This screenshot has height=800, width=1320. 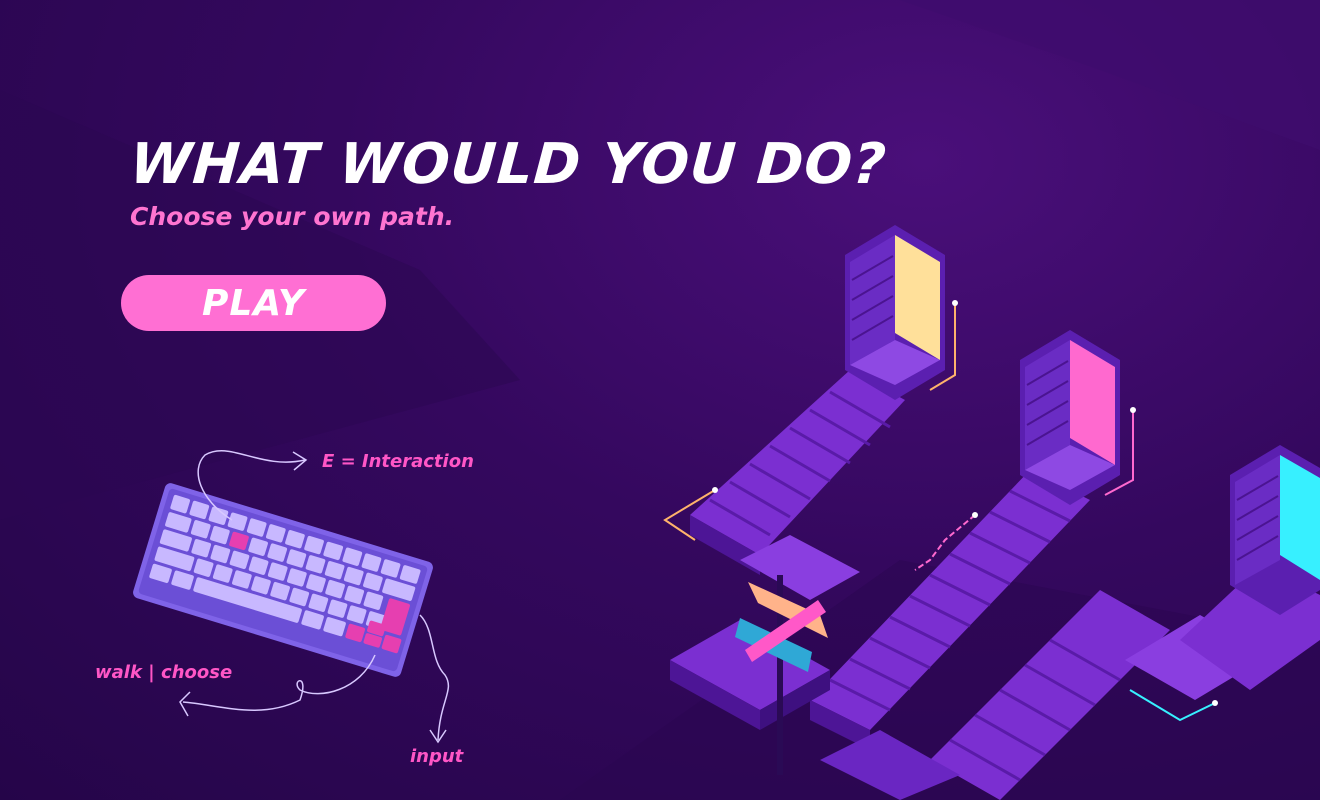 What do you see at coordinates (437, 756) in the screenshot?
I see `hint-input: input` at bounding box center [437, 756].